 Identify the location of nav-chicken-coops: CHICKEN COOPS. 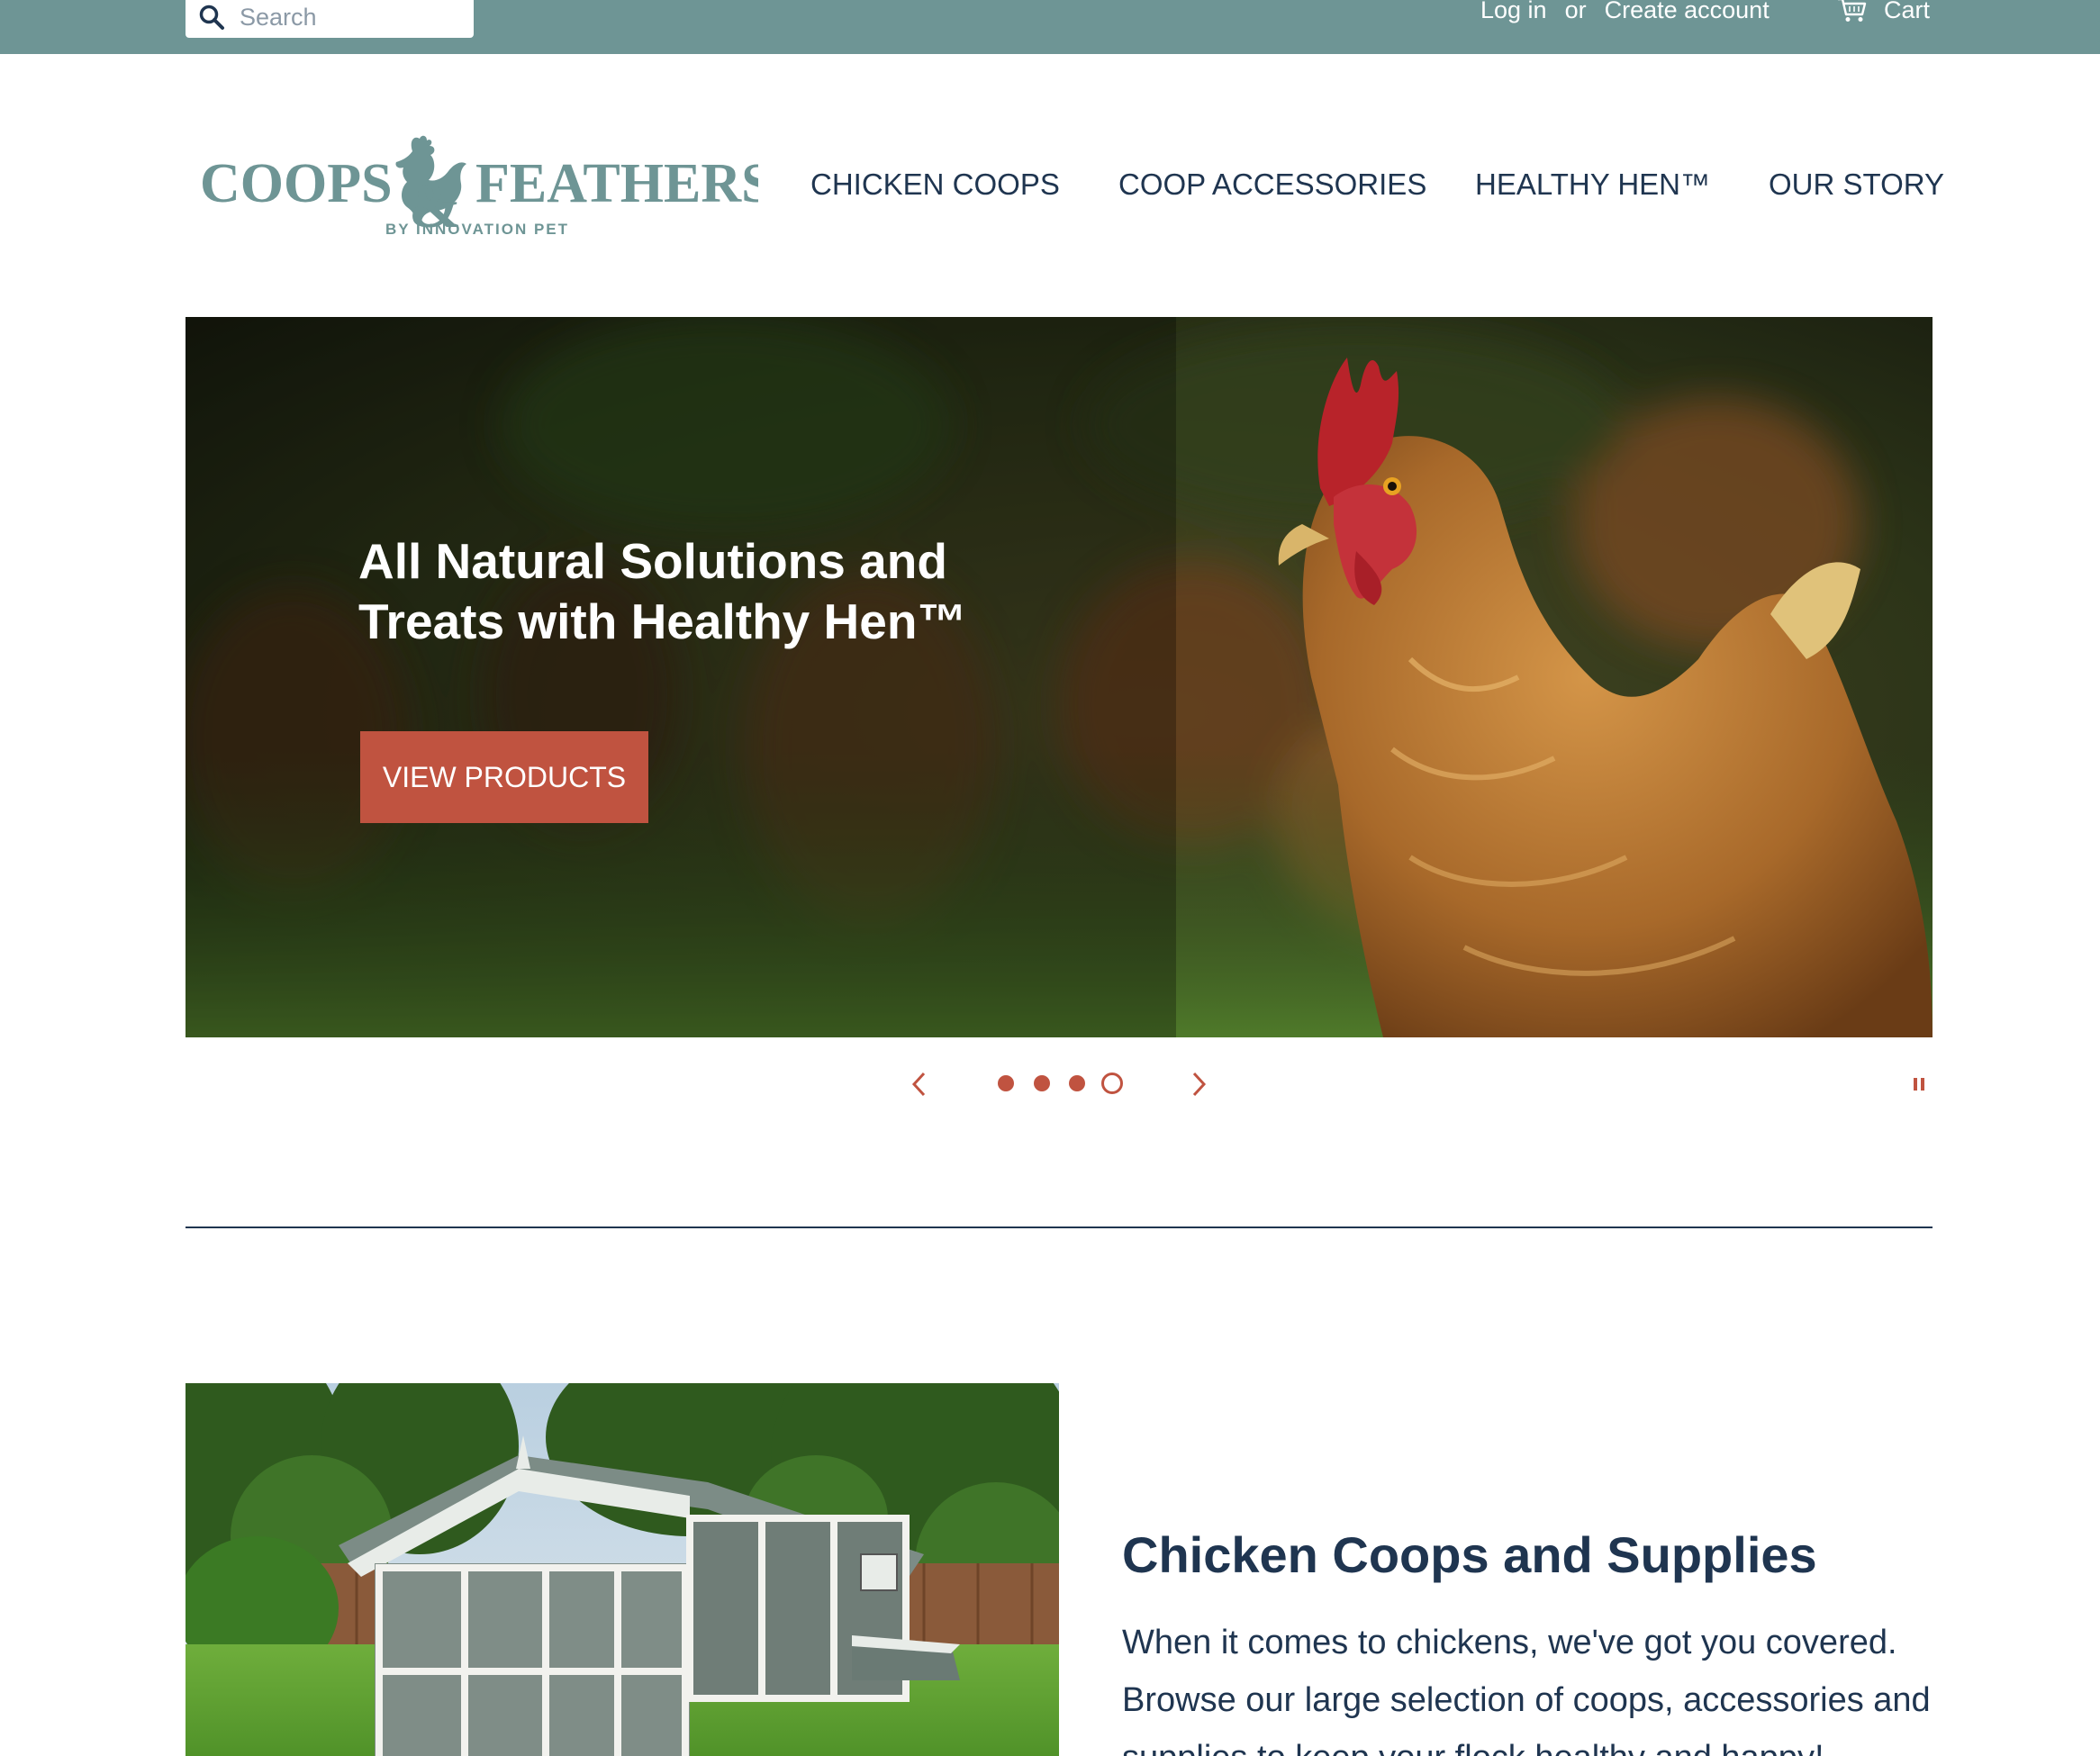
(935, 185).